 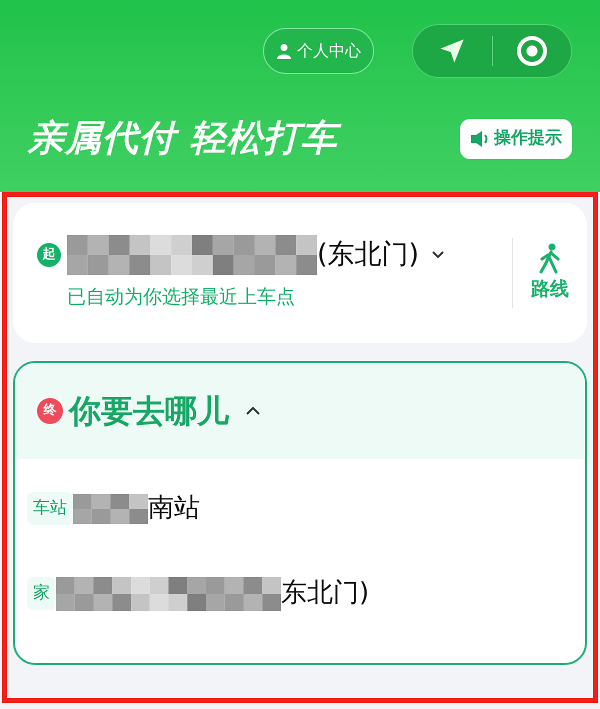 What do you see at coordinates (181, 297) in the screenshot?
I see `pickup-note: 已自动为你选择最近上车点` at bounding box center [181, 297].